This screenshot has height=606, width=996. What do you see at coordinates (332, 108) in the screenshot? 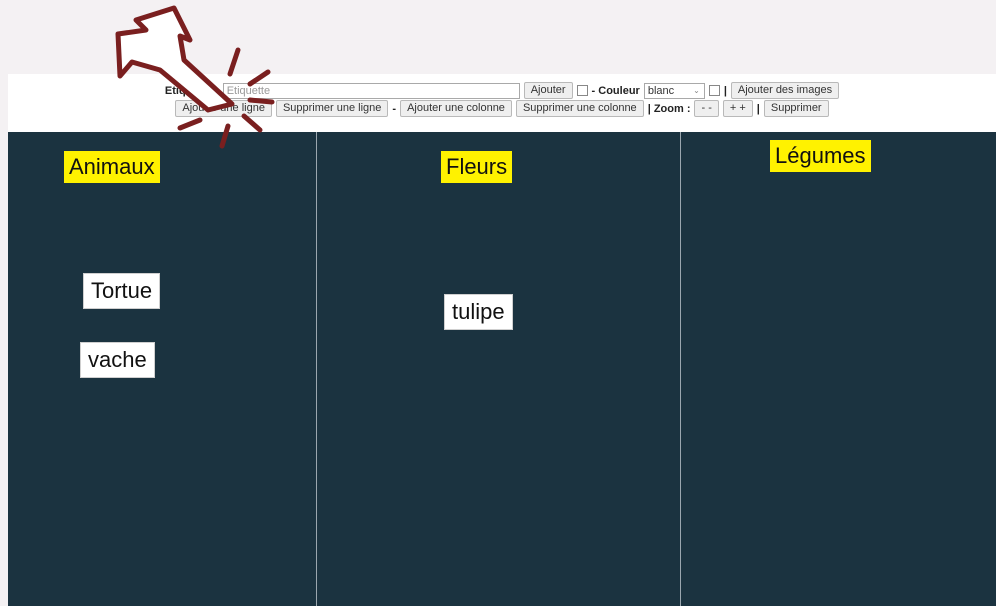
I see `delete-row-button: Supprimer une ligne` at bounding box center [332, 108].